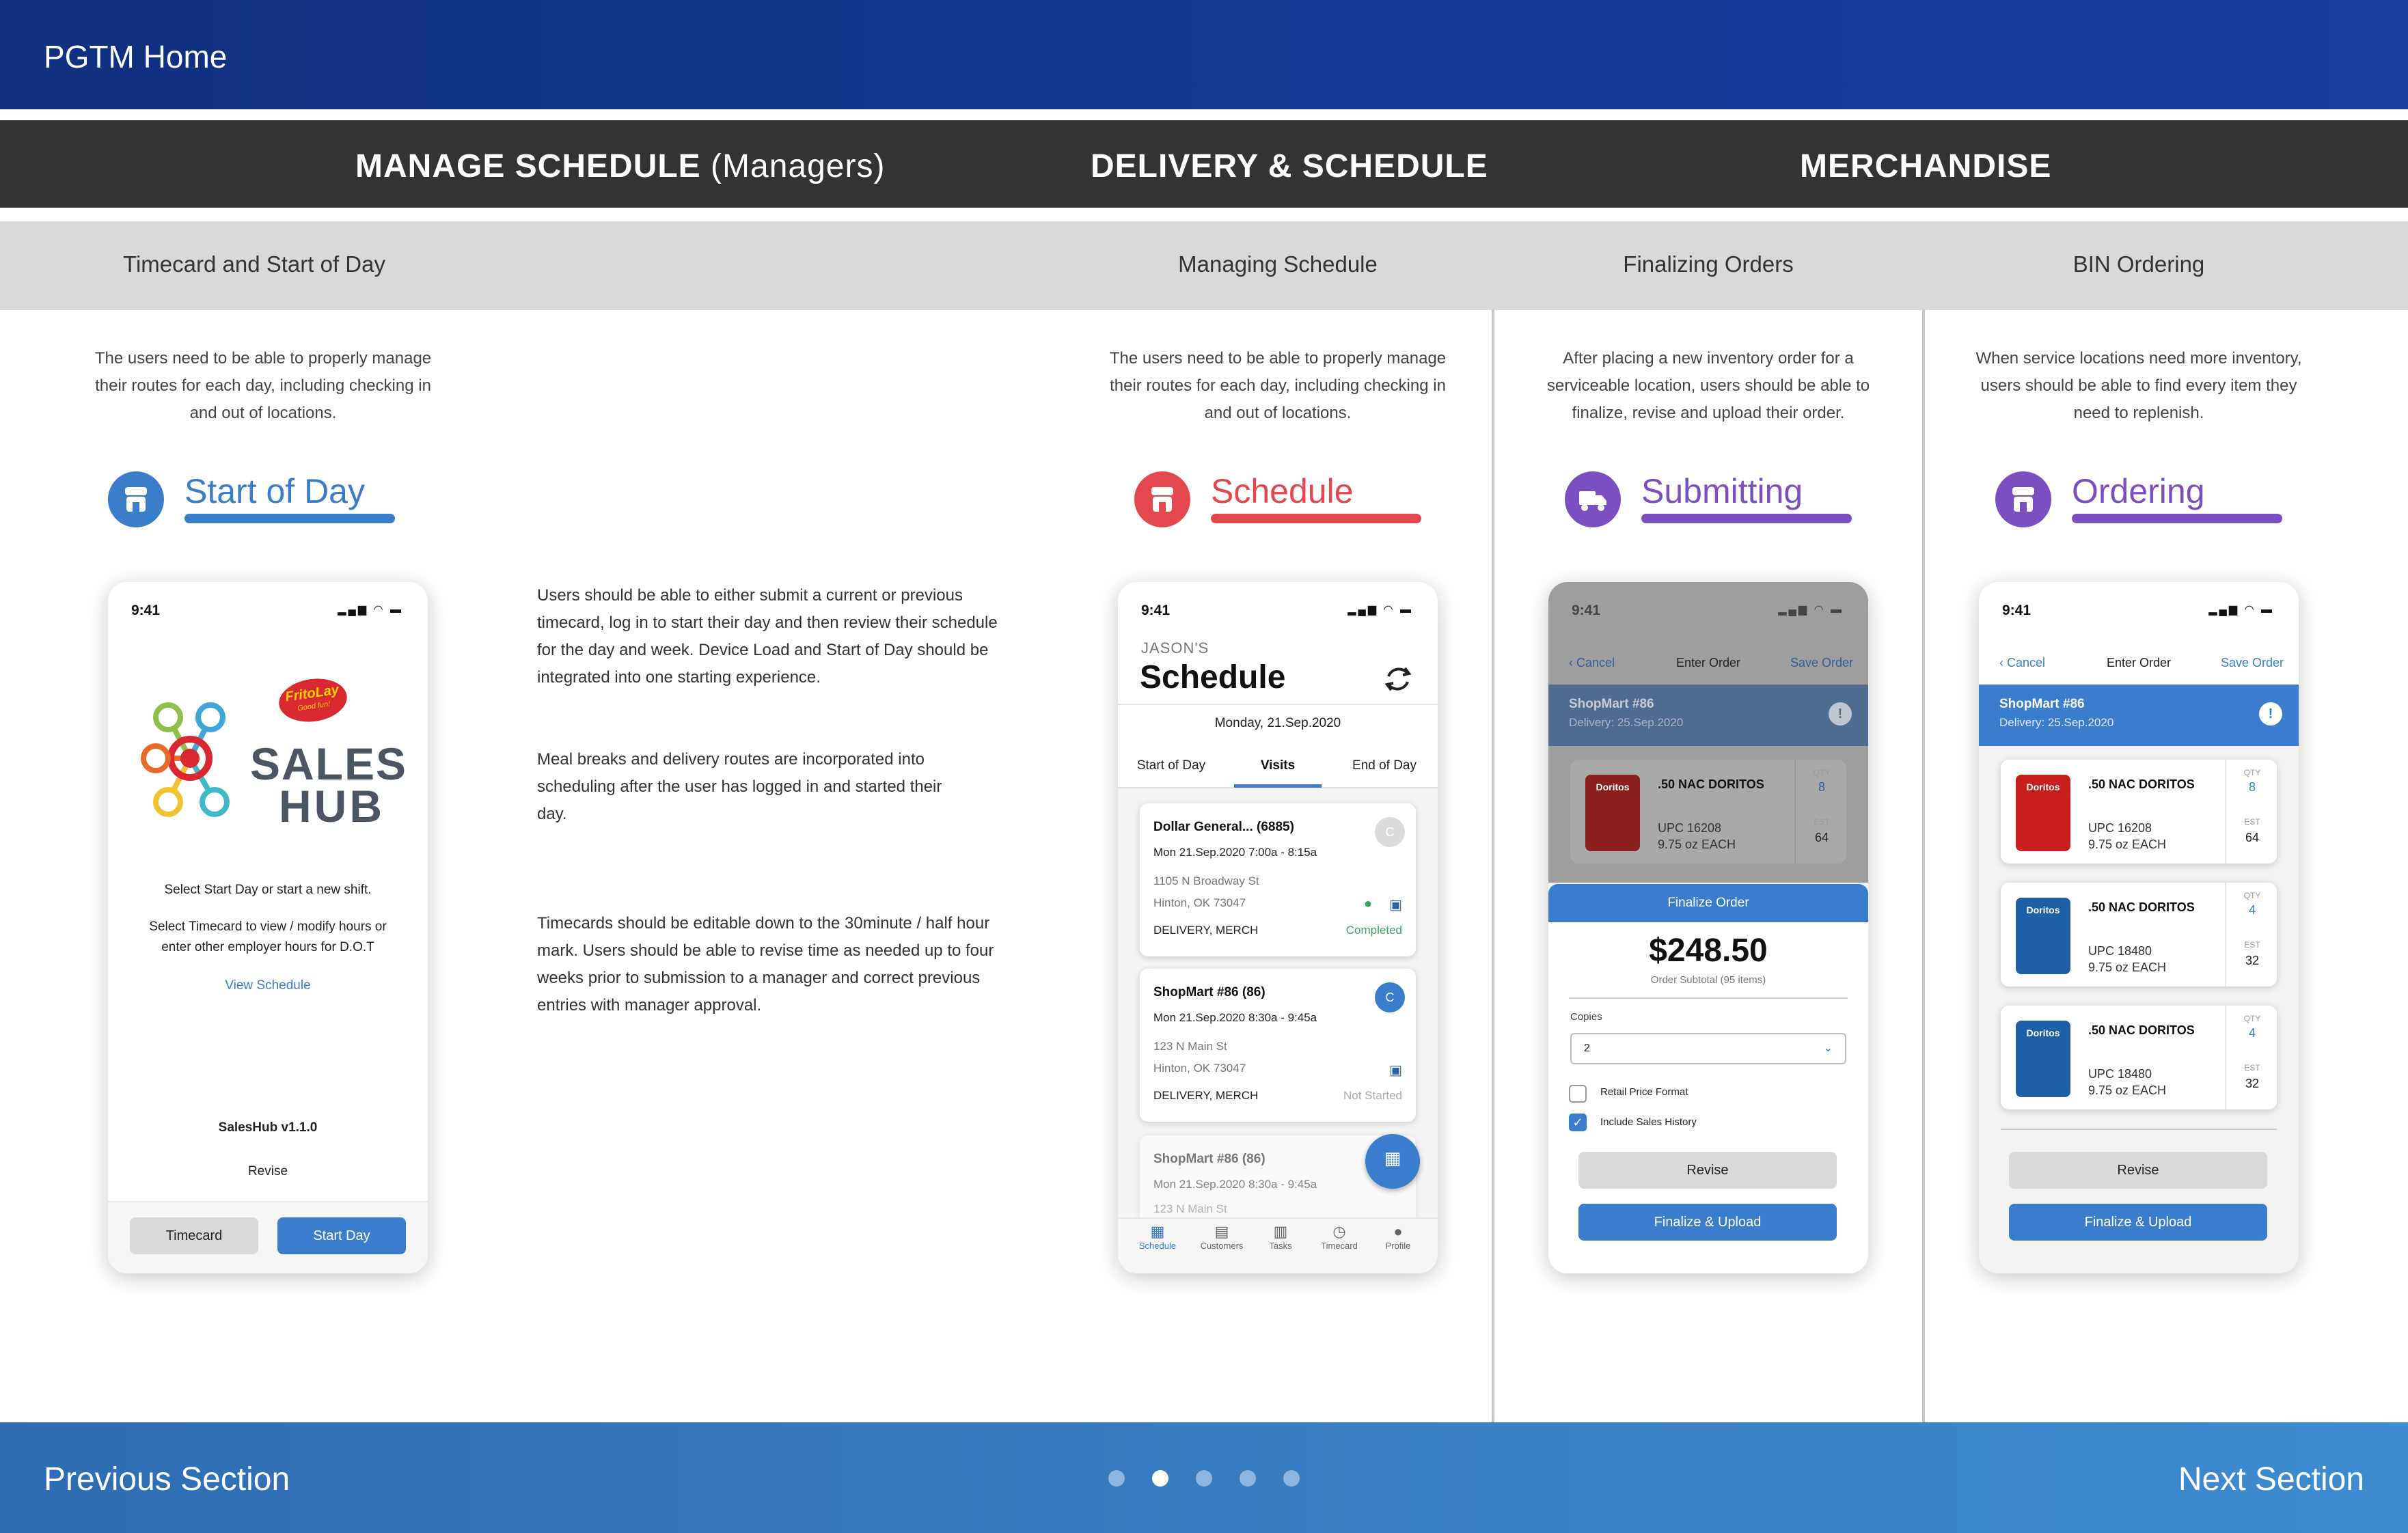 The height and width of the screenshot is (1533, 2408). Describe the element at coordinates (1821, 837) in the screenshot. I see `est-value: 64` at that location.